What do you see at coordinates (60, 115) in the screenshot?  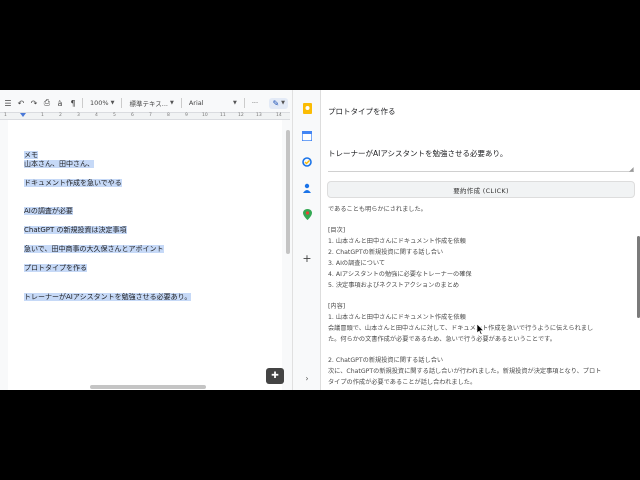 I see `ruler-tick: 2` at bounding box center [60, 115].